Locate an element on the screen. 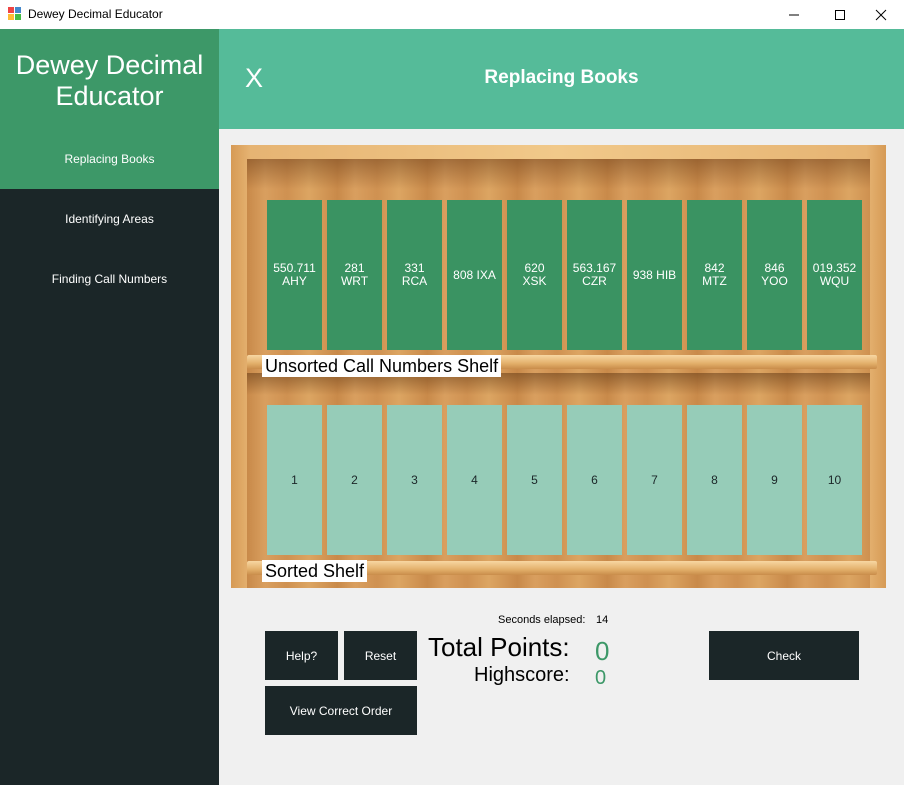 This screenshot has height=785, width=904. minimize-icon is located at coordinates (794, 14).